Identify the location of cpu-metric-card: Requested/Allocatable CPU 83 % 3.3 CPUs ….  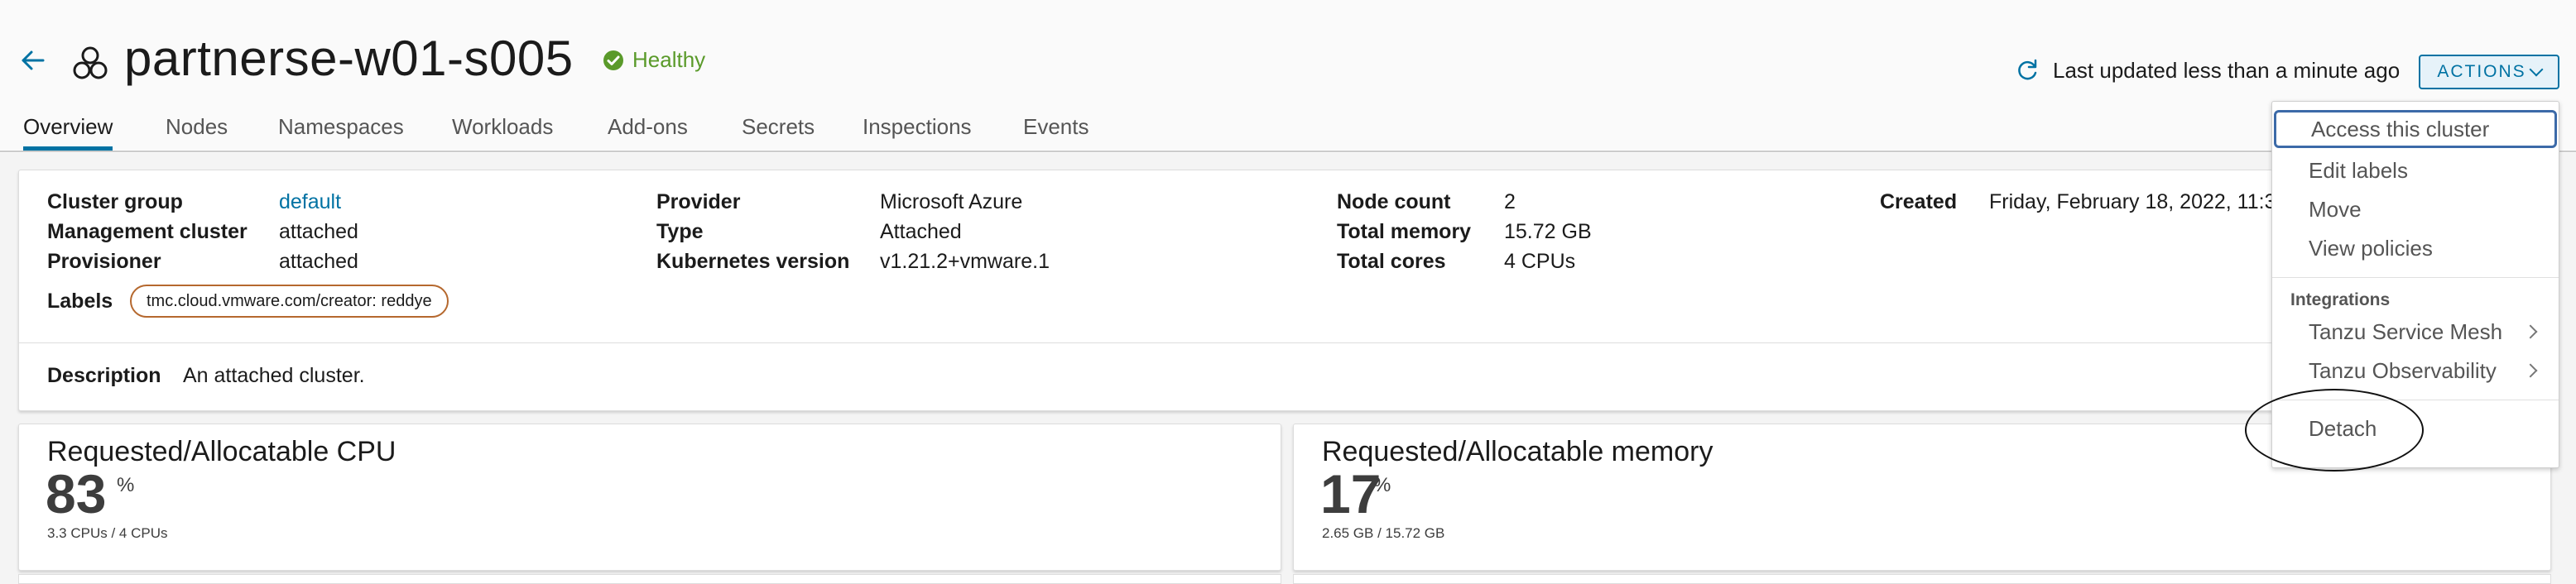
(649, 497).